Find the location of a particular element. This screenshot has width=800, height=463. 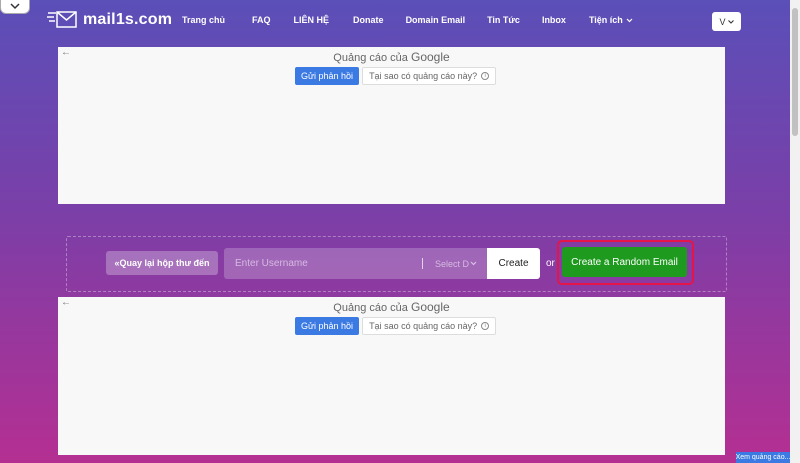

back-to-inbox-button: «Quay lại hộp thư đến is located at coordinates (162, 263).